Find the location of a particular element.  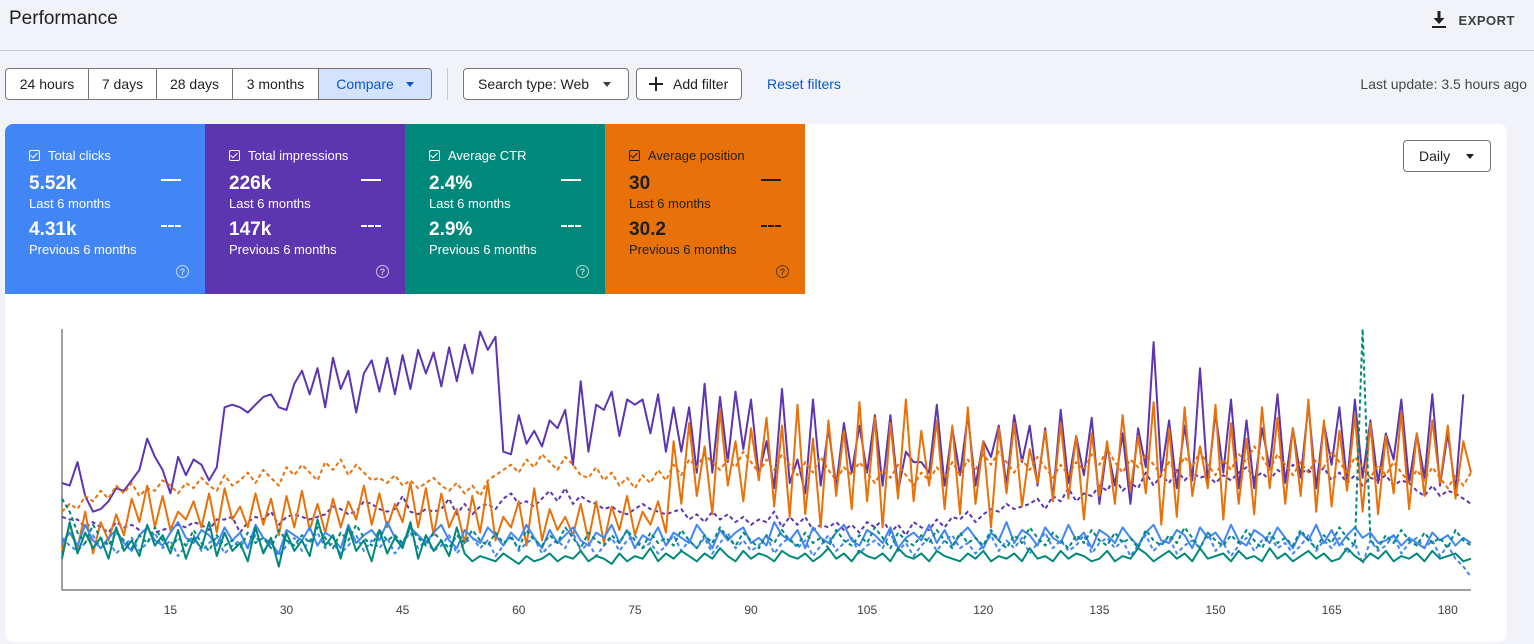

search-type-label: Search type: Web is located at coordinates (534, 84).